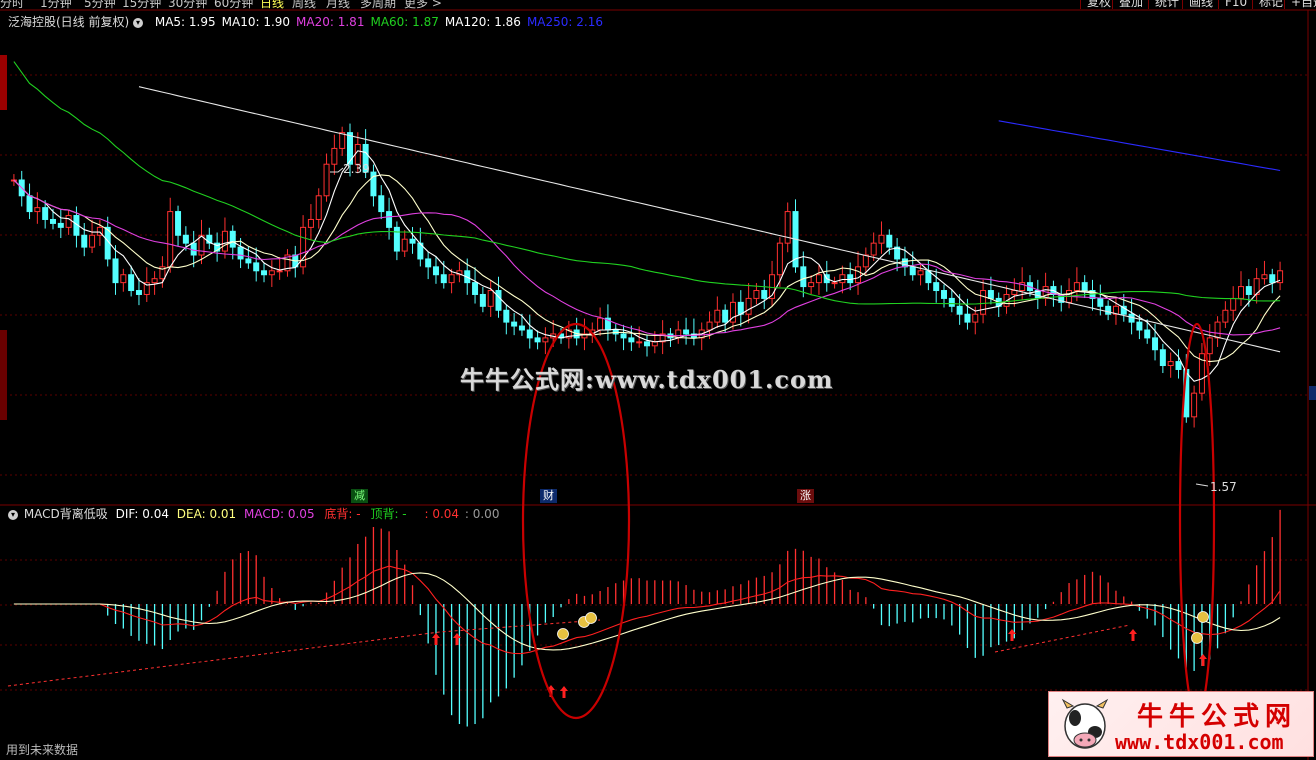  I want to click on dif-line, so click(647, 610).